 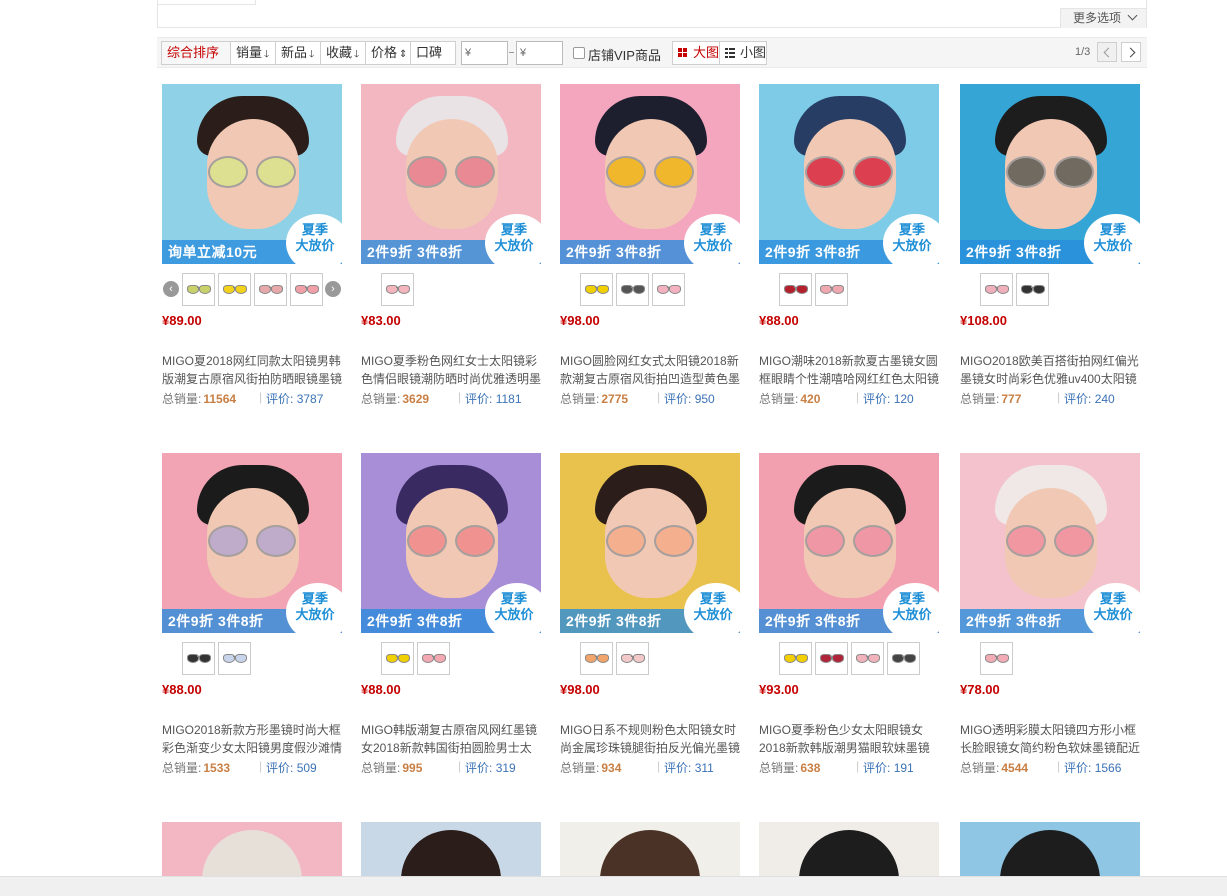 I want to click on swatch-next-icon: ›, so click(x=333, y=289).